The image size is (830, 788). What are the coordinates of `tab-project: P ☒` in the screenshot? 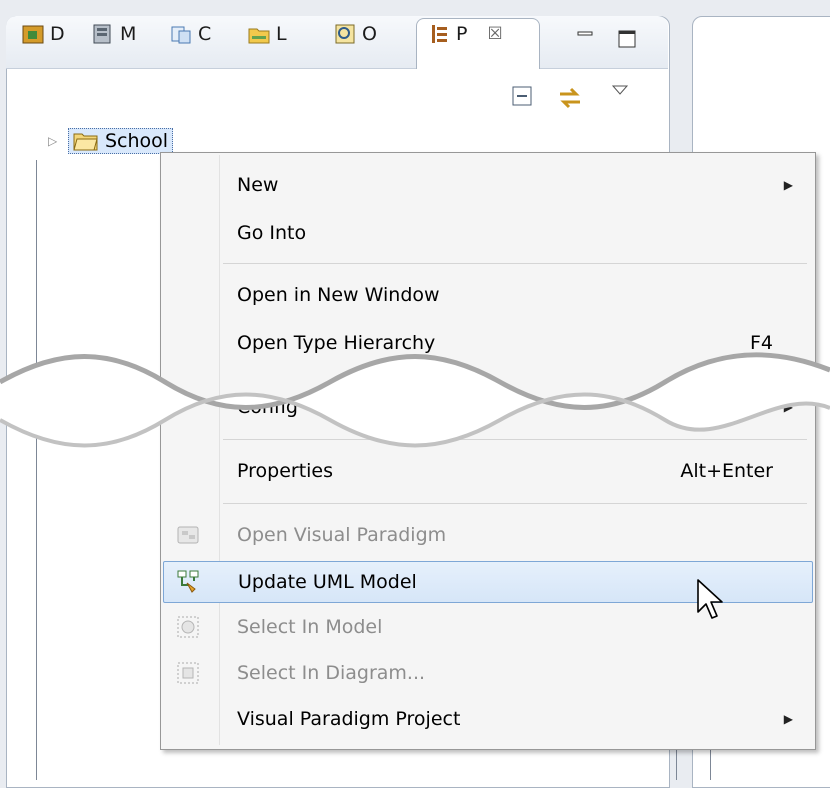 It's located at (465, 34).